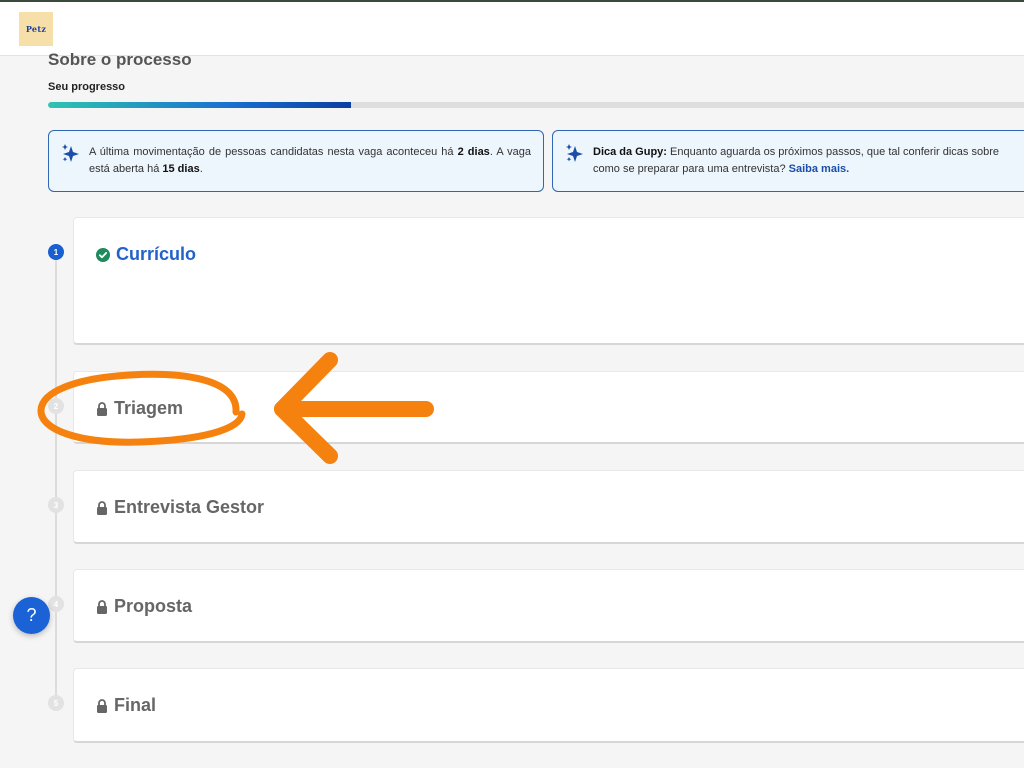 This screenshot has width=1024, height=768. I want to click on saiba-mais-link: Saiba mais., so click(819, 169).